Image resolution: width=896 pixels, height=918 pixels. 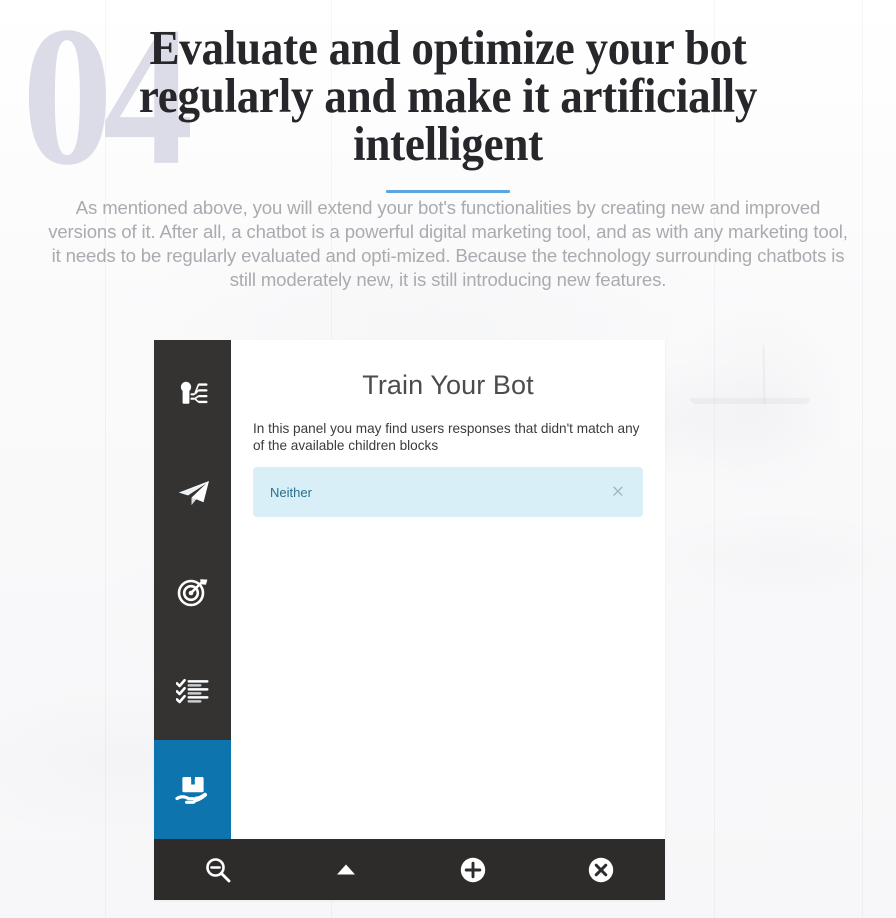 I want to click on app-bottom-toolbar, so click(x=409, y=869).